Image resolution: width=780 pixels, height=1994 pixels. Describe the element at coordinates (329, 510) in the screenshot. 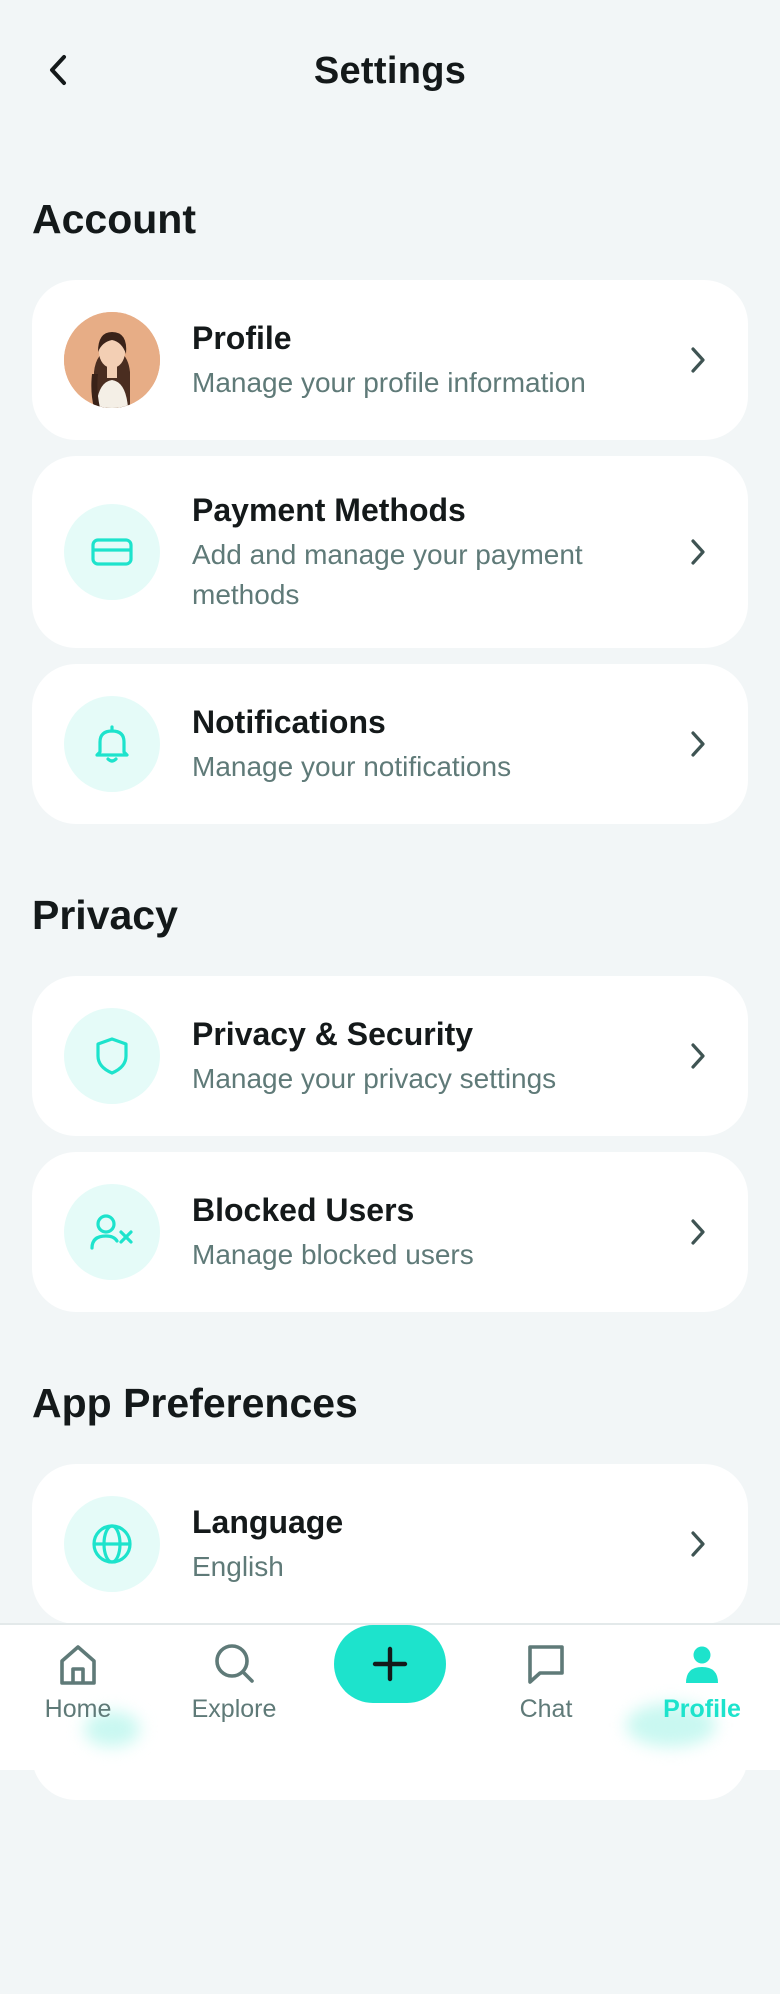

I see `item-title: Payment Methods` at that location.